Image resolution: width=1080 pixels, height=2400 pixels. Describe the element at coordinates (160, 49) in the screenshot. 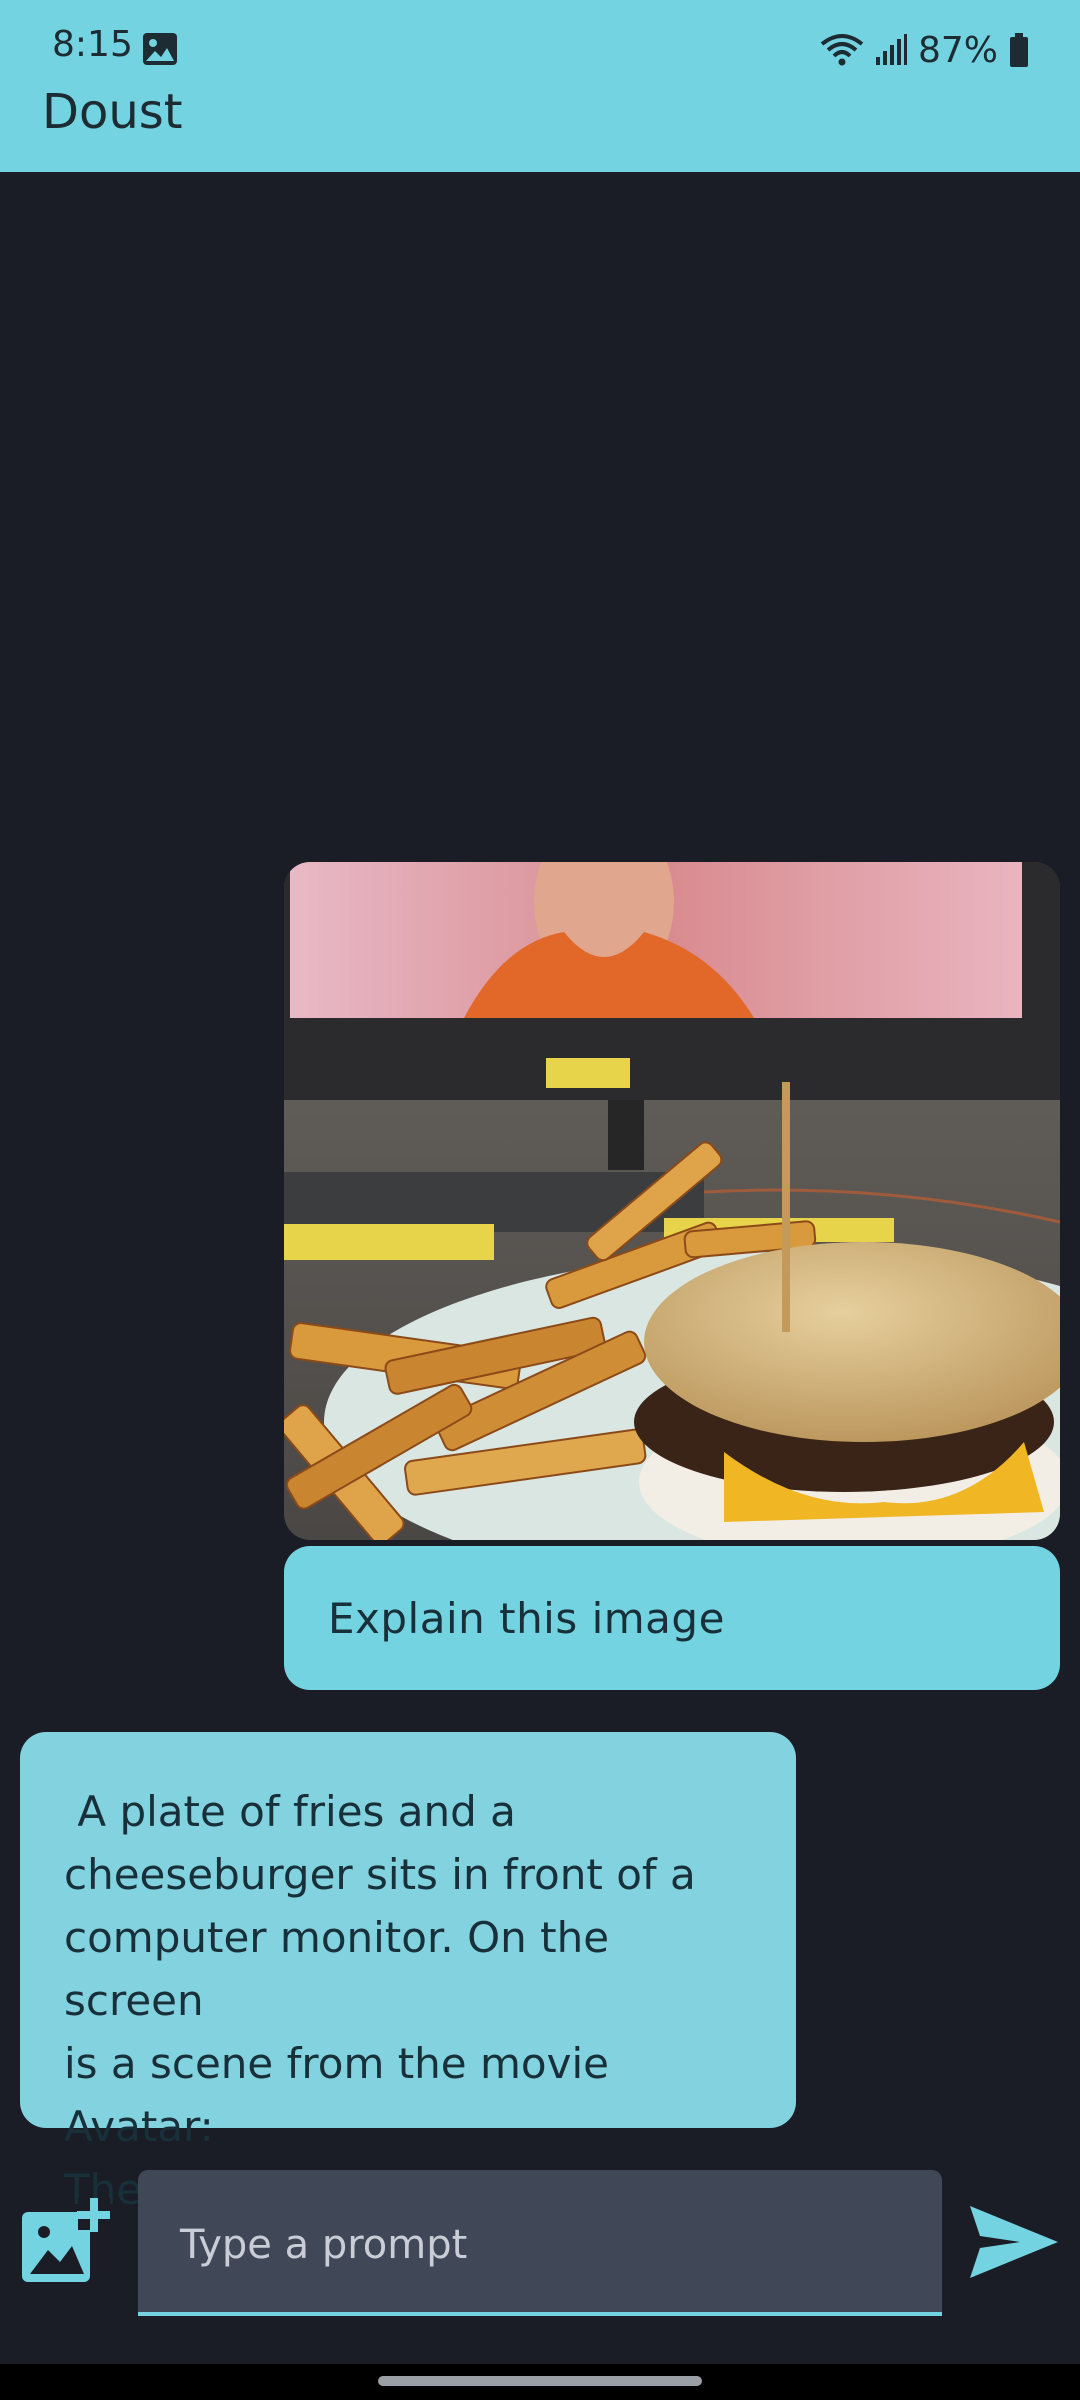

I see `image-icon` at that location.